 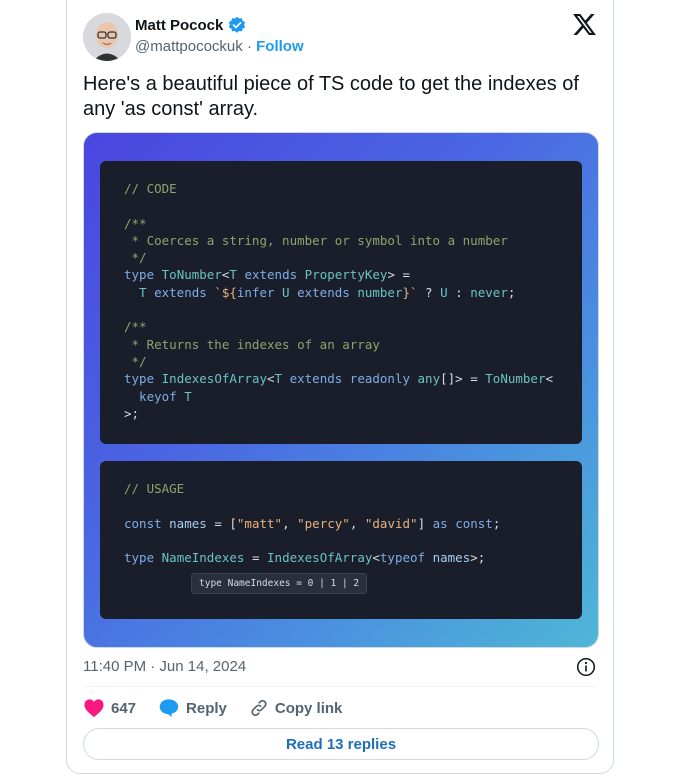 I want to click on code-token: infer, so click(x=259, y=292).